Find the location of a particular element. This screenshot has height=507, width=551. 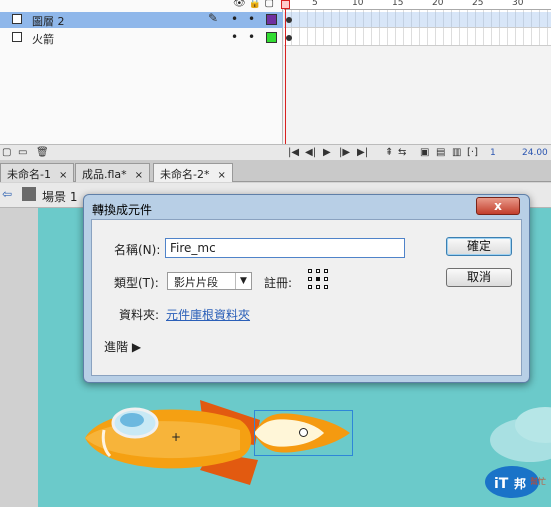

ruler-mark: 10 is located at coordinates (358, 4).